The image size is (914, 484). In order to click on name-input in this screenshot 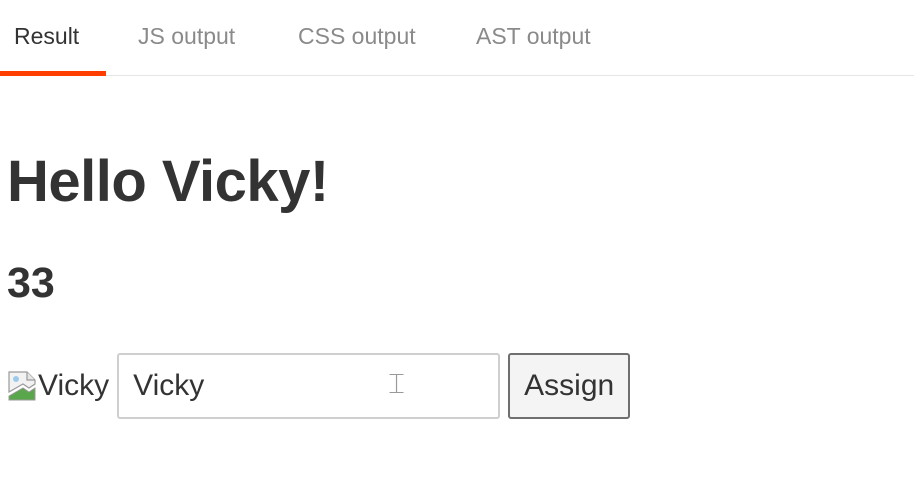, I will do `click(309, 386)`.